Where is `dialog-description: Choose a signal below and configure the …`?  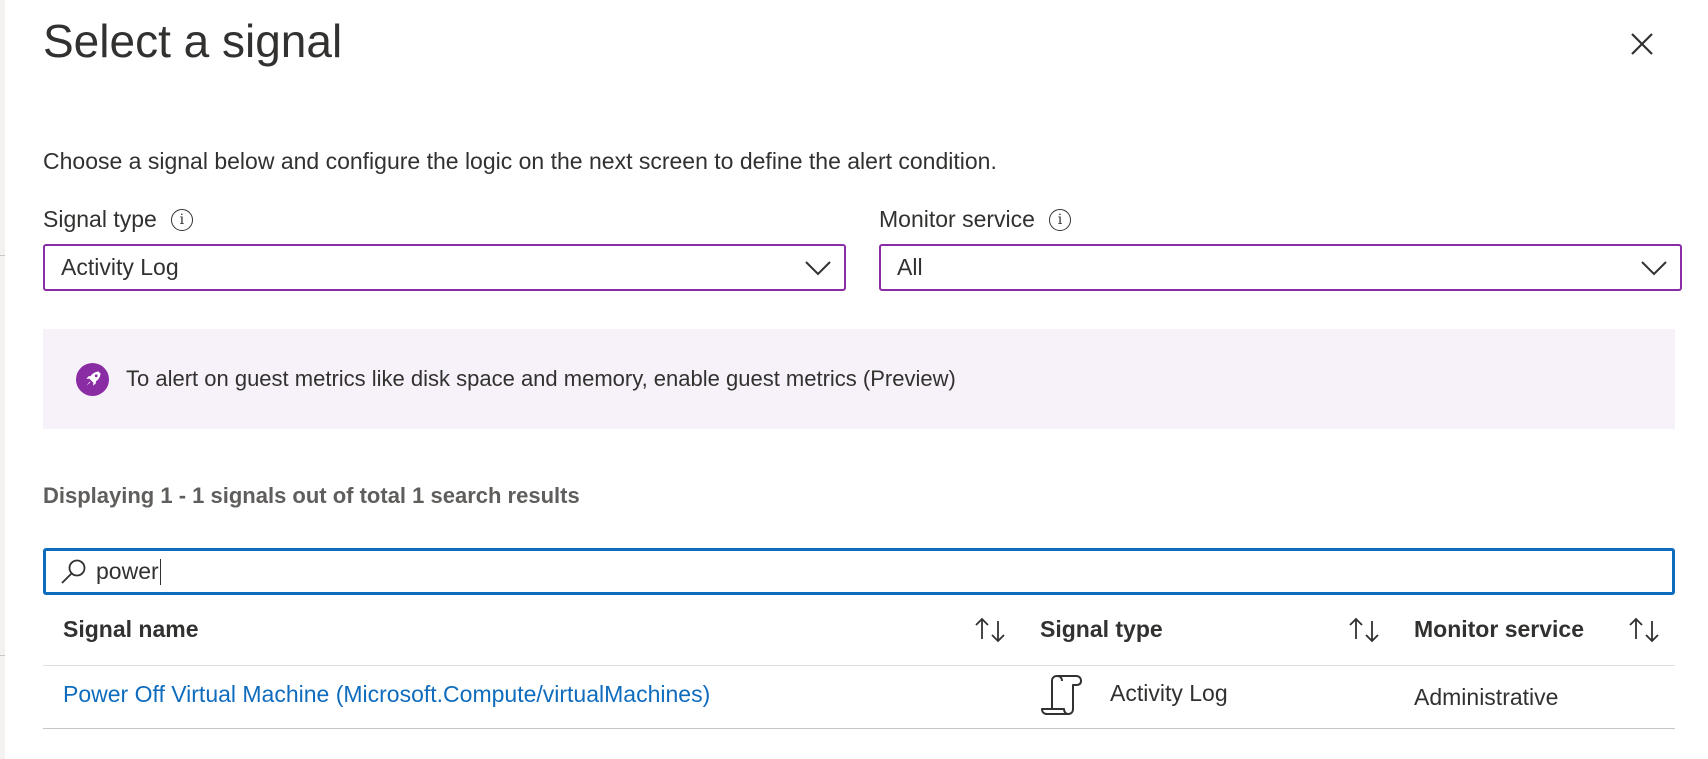 dialog-description: Choose a signal below and configure the … is located at coordinates (520, 161).